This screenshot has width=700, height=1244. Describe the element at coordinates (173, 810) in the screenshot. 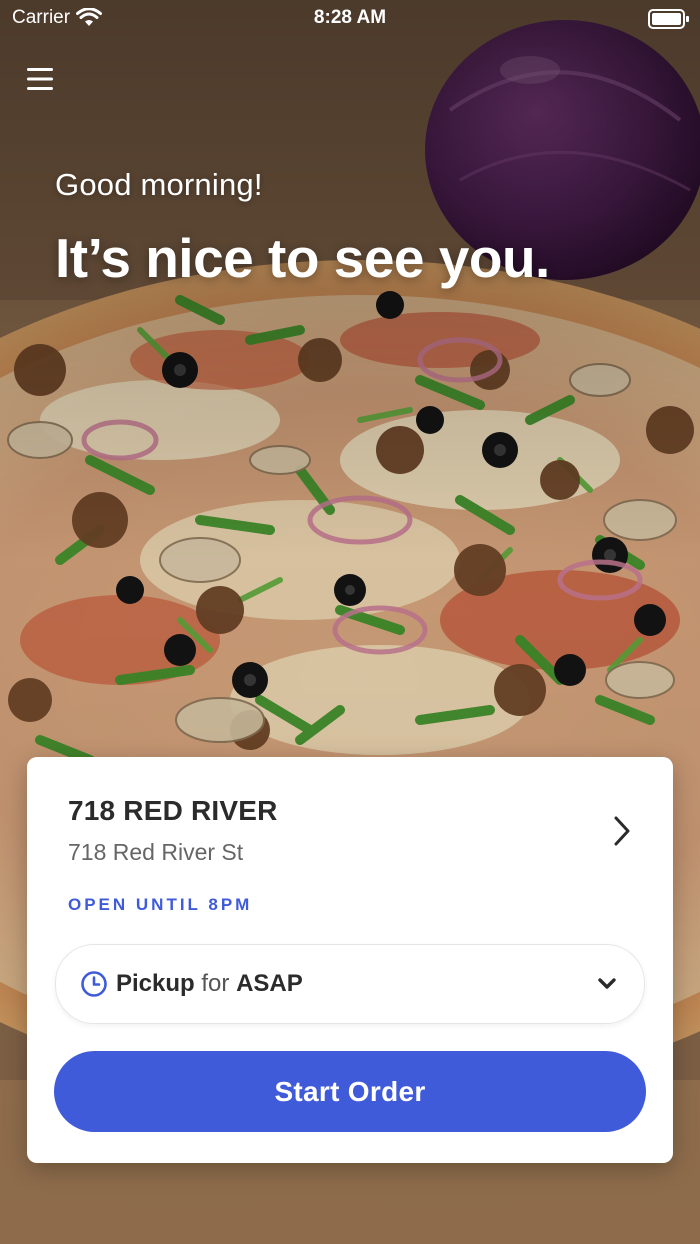

I see `store-name: 718 RED RIVER` at that location.